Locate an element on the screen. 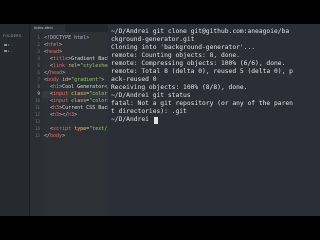  code-token: "text/javascript" is located at coordinates (98, 129).